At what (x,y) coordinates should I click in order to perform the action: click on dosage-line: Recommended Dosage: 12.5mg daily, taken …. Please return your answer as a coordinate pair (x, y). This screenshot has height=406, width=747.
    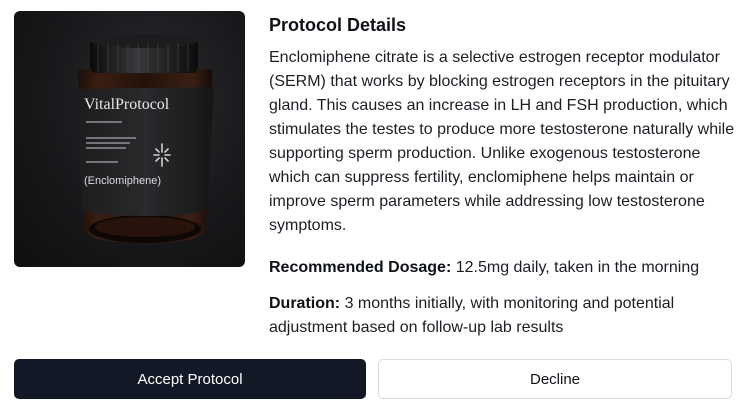
    Looking at the image, I should click on (504, 268).